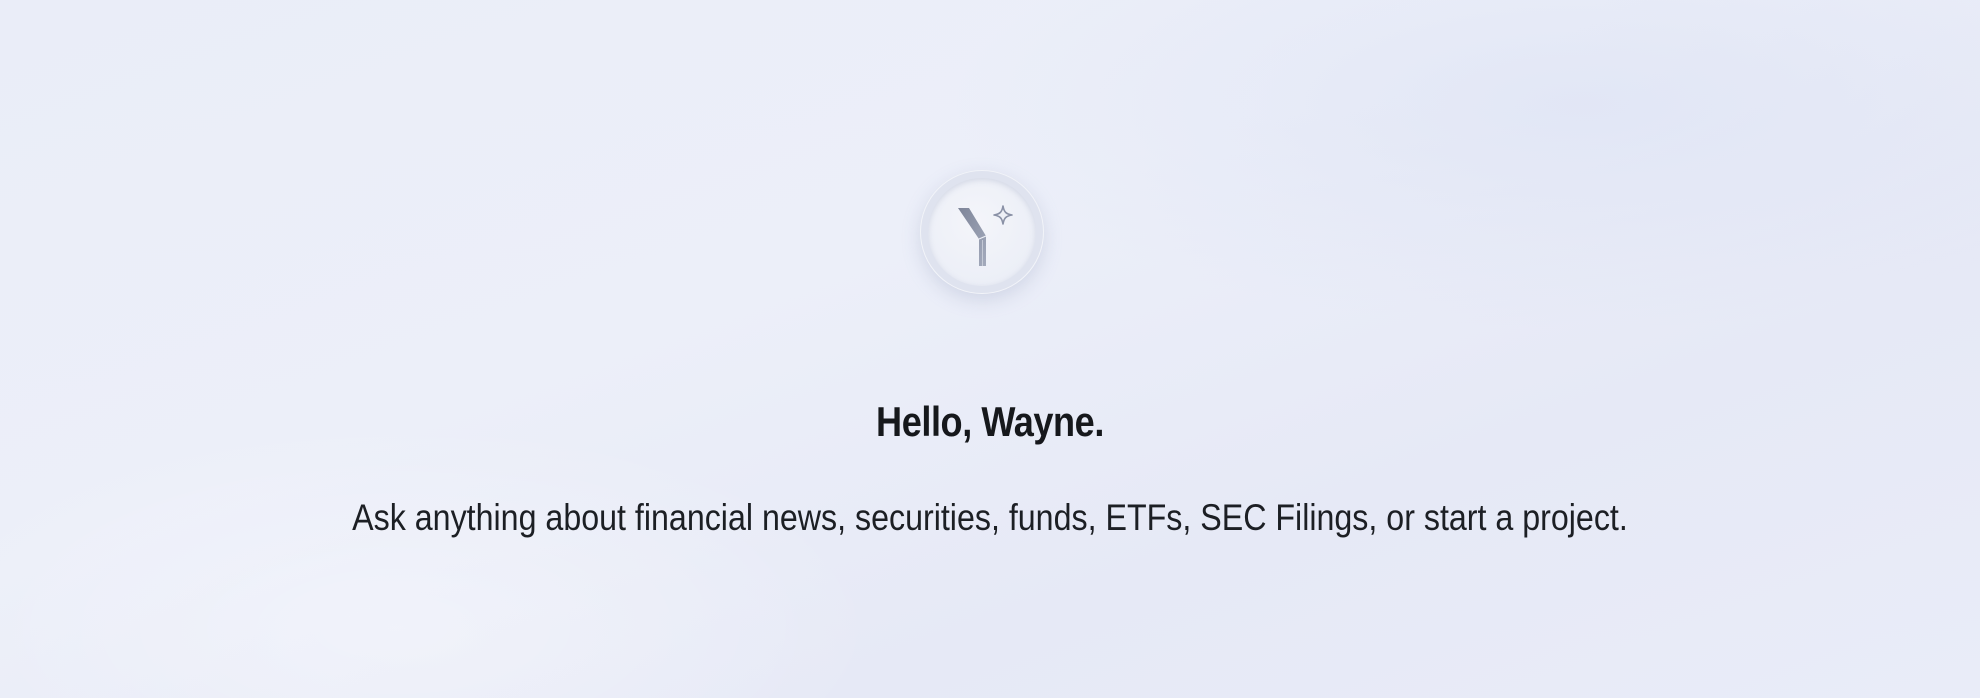 This screenshot has width=1980, height=698. I want to click on y-sparkle-logo-icon, so click(985, 235).